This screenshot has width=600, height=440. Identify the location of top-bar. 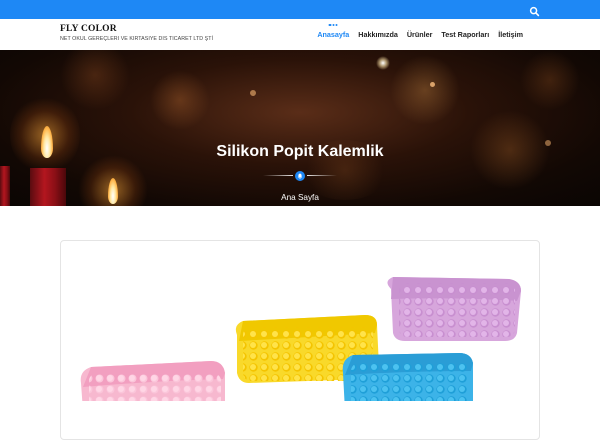
(300, 9).